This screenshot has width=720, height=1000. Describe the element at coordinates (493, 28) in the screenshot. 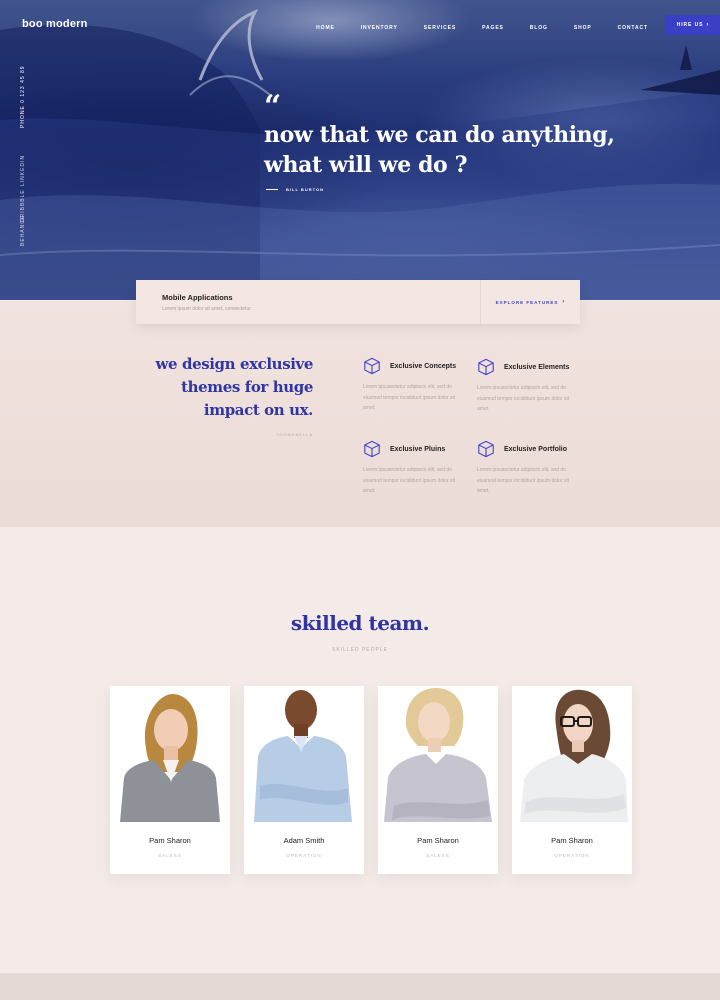

I see `nav-pages: PAGES` at that location.